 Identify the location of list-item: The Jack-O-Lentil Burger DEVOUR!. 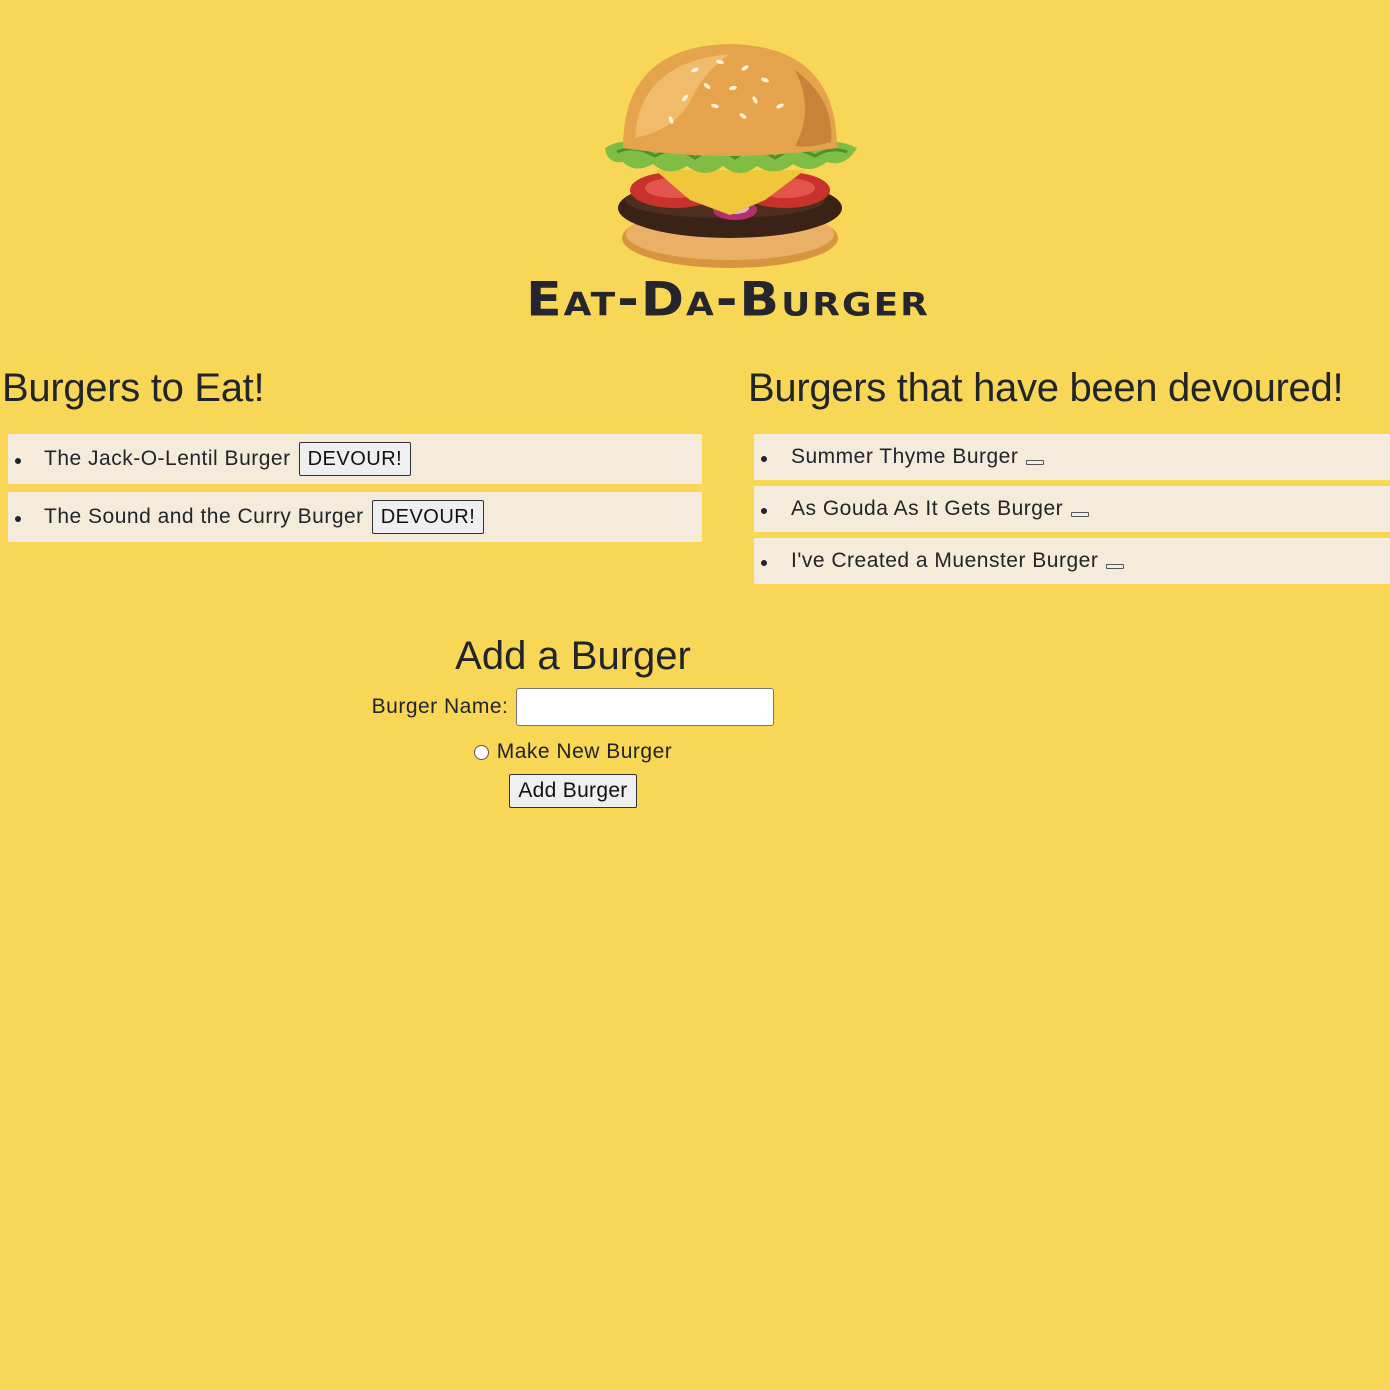
(355, 459).